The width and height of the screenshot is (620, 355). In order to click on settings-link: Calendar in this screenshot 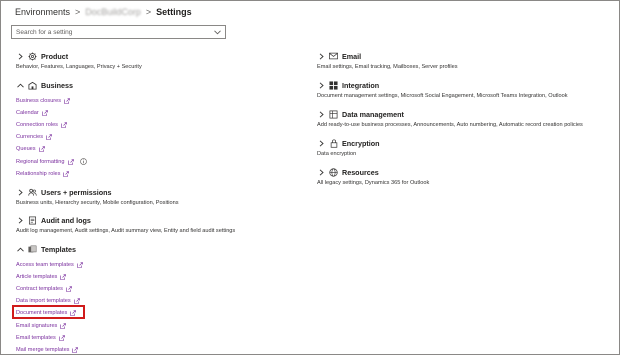, I will do `click(32, 112)`.